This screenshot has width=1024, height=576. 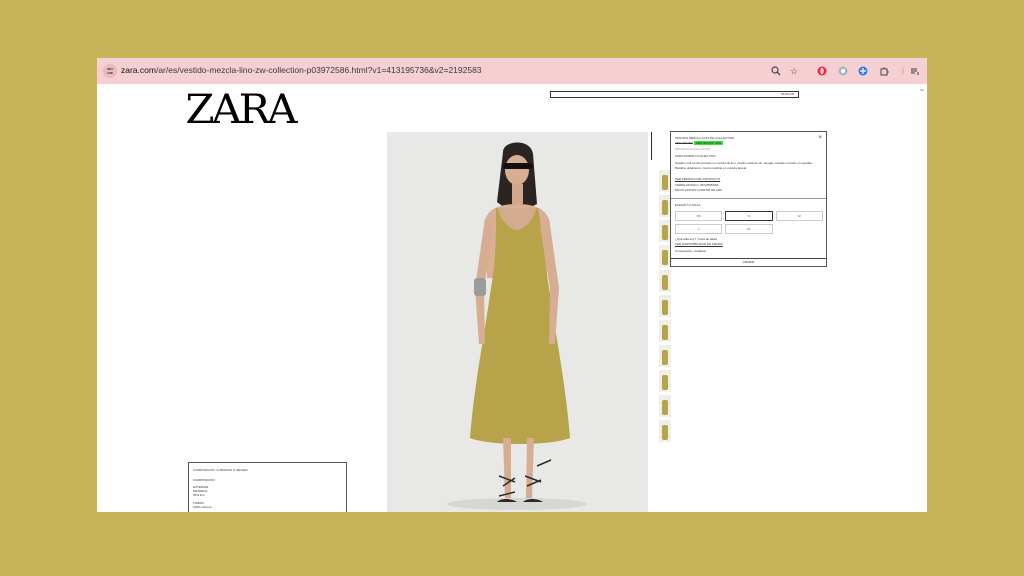 I want to click on size-option-s: S, so click(x=749, y=216).